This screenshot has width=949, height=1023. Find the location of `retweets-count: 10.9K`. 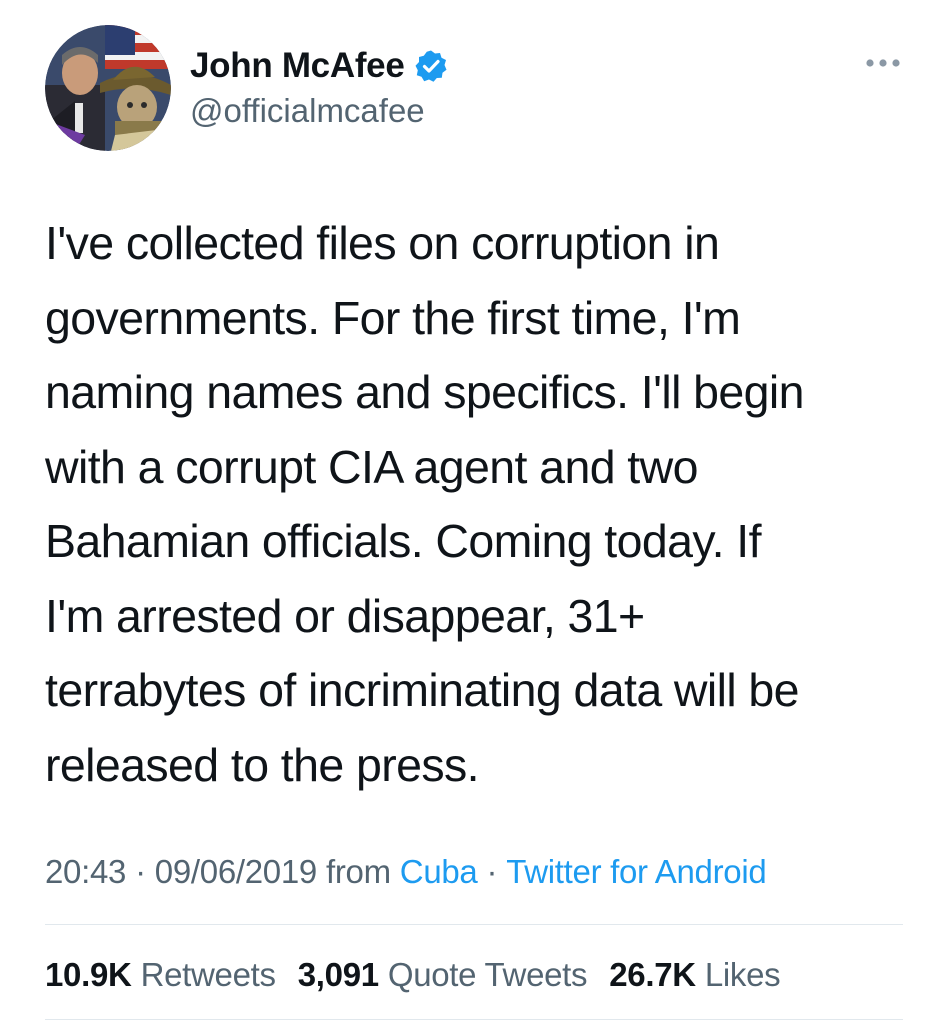

retweets-count: 10.9K is located at coordinates (88, 974).